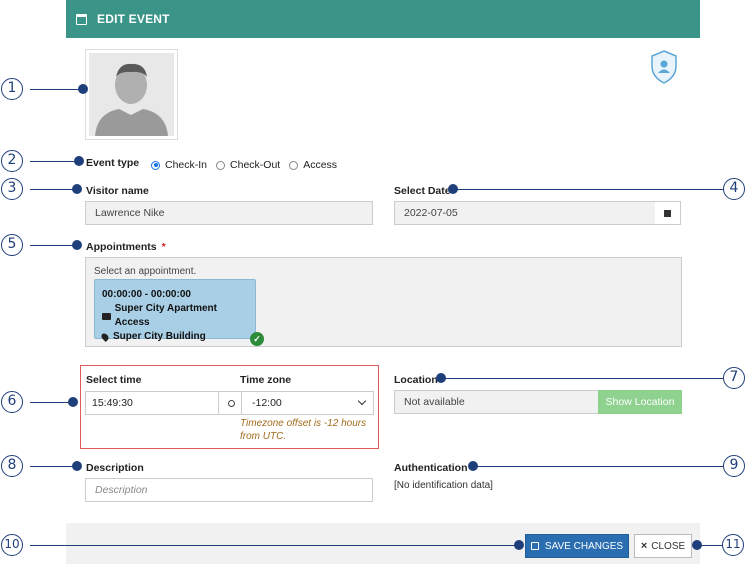 This screenshot has height=564, width=746. Describe the element at coordinates (734, 466) in the screenshot. I see `callout-9: 9` at that location.